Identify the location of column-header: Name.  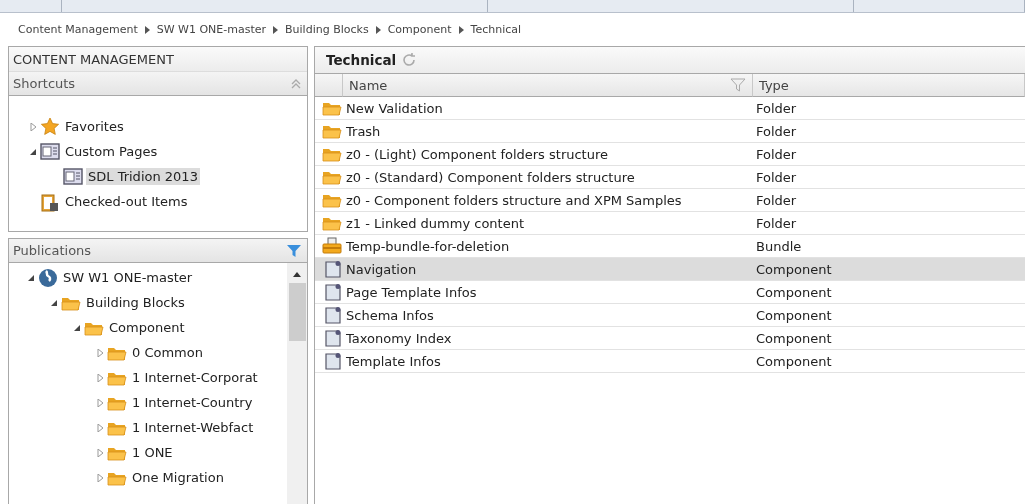
(548, 85).